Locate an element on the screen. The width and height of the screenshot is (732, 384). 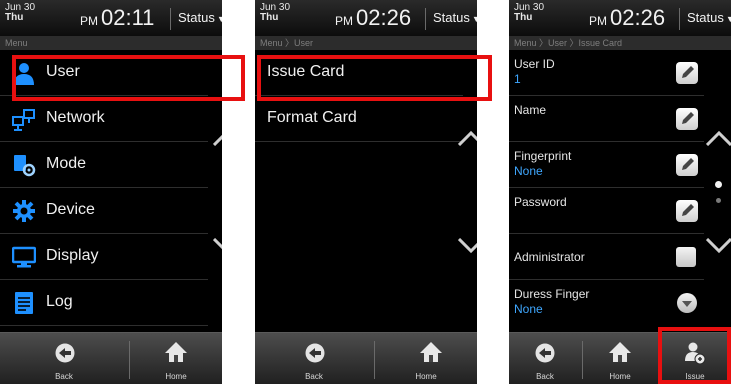
monitor-icon is located at coordinates (24, 257).